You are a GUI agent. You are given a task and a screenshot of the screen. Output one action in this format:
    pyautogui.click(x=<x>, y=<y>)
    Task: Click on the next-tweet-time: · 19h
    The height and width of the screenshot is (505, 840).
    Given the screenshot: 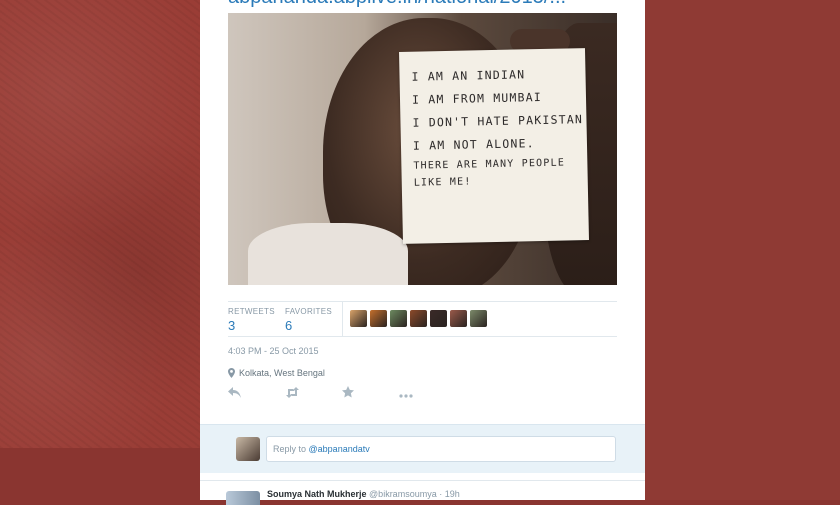 What is the action you would take?
    pyautogui.click(x=449, y=494)
    